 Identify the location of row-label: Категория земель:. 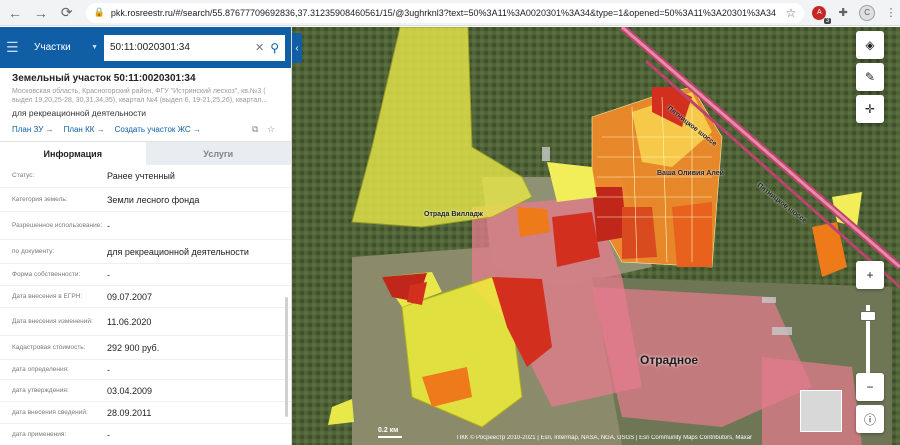
(40, 199).